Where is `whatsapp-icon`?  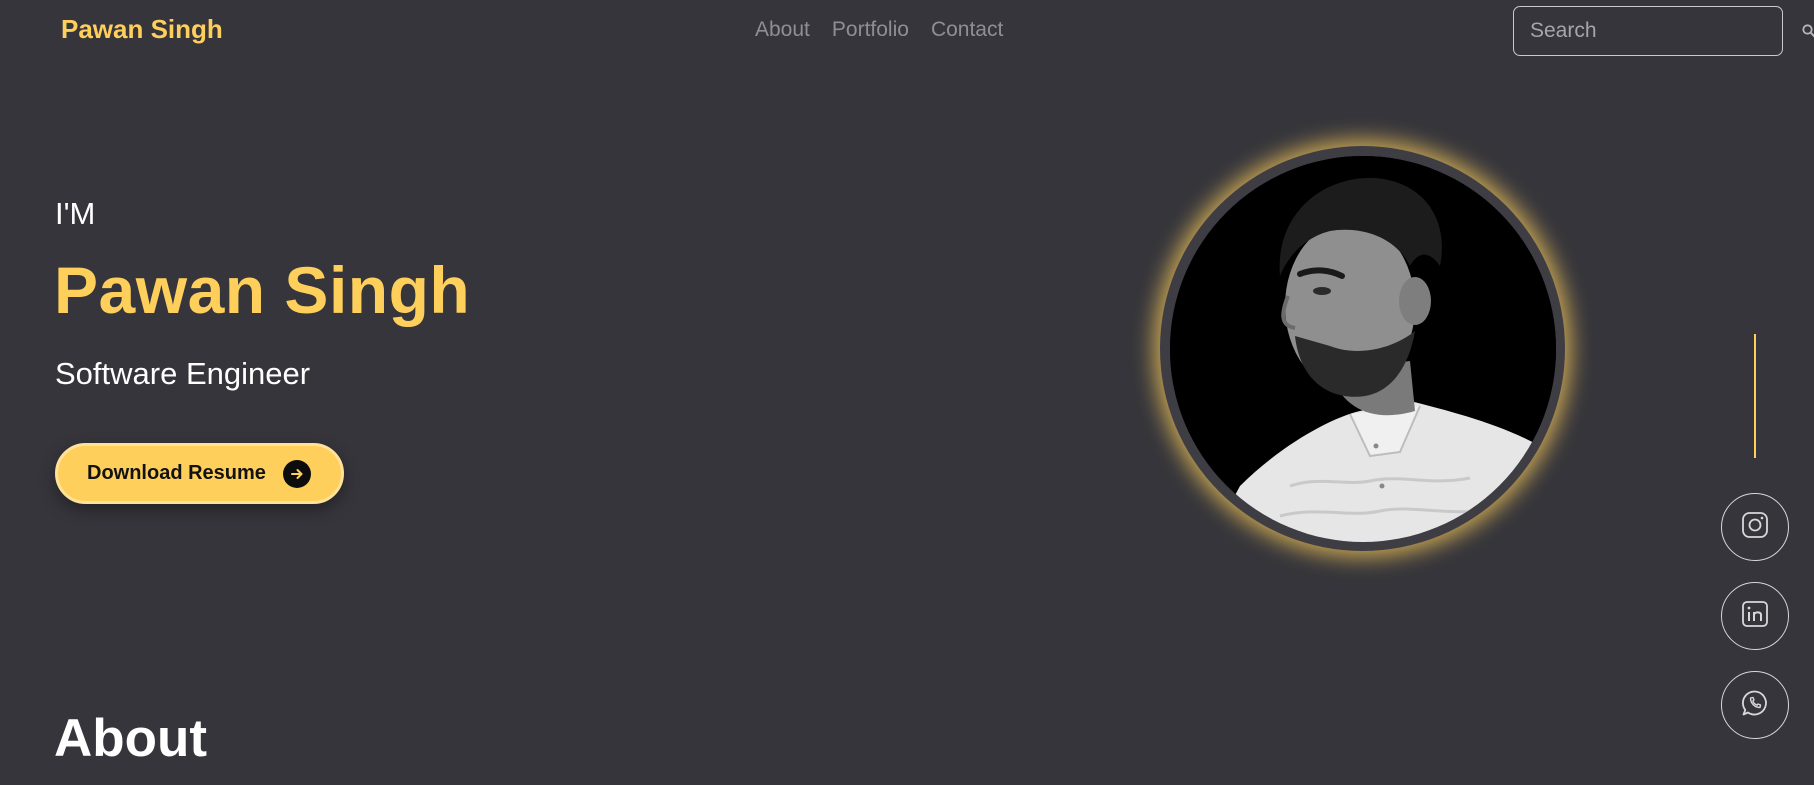
whatsapp-icon is located at coordinates (1755, 705).